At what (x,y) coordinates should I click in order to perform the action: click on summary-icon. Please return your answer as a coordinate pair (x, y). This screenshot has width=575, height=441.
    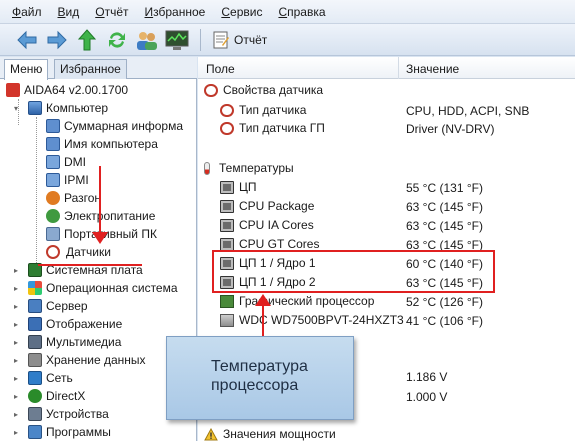
    Looking at the image, I should click on (53, 126).